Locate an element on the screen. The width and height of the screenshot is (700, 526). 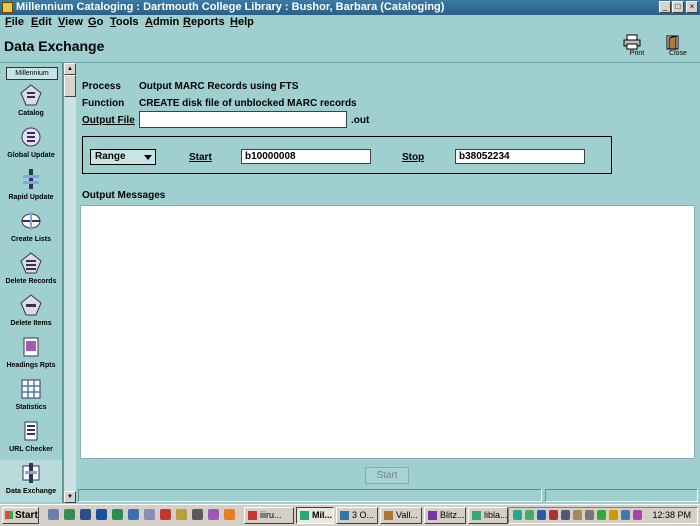
quicklaunch-media-icon is located at coordinates (213, 514).